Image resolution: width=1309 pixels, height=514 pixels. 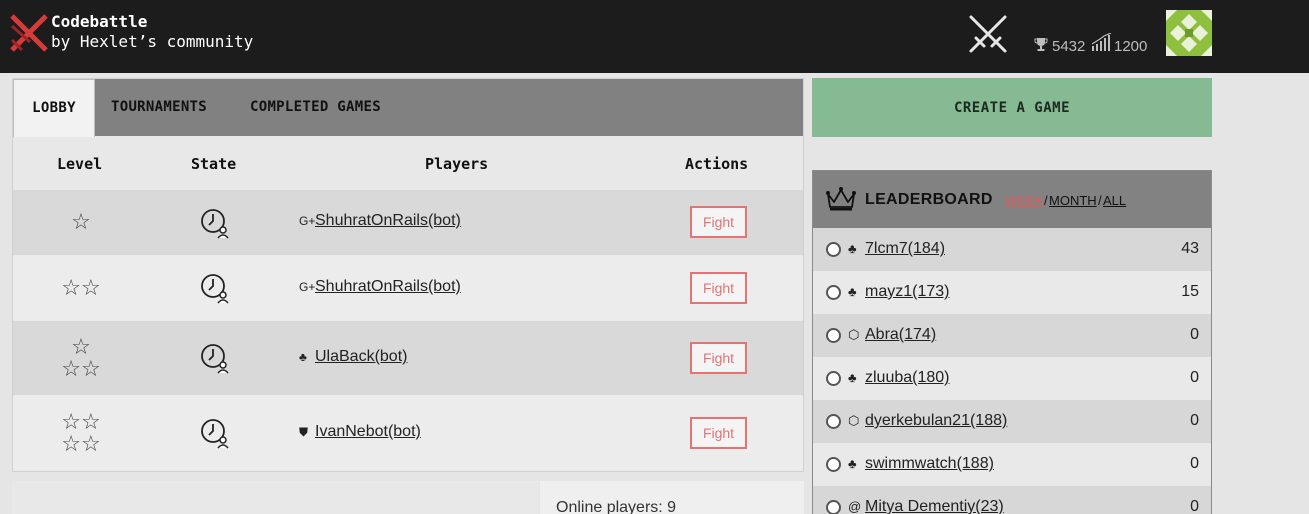 I want to click on leaderboard-header: LEADERBOARD WEEK / MONTH / ALL, so click(x=1012, y=199).